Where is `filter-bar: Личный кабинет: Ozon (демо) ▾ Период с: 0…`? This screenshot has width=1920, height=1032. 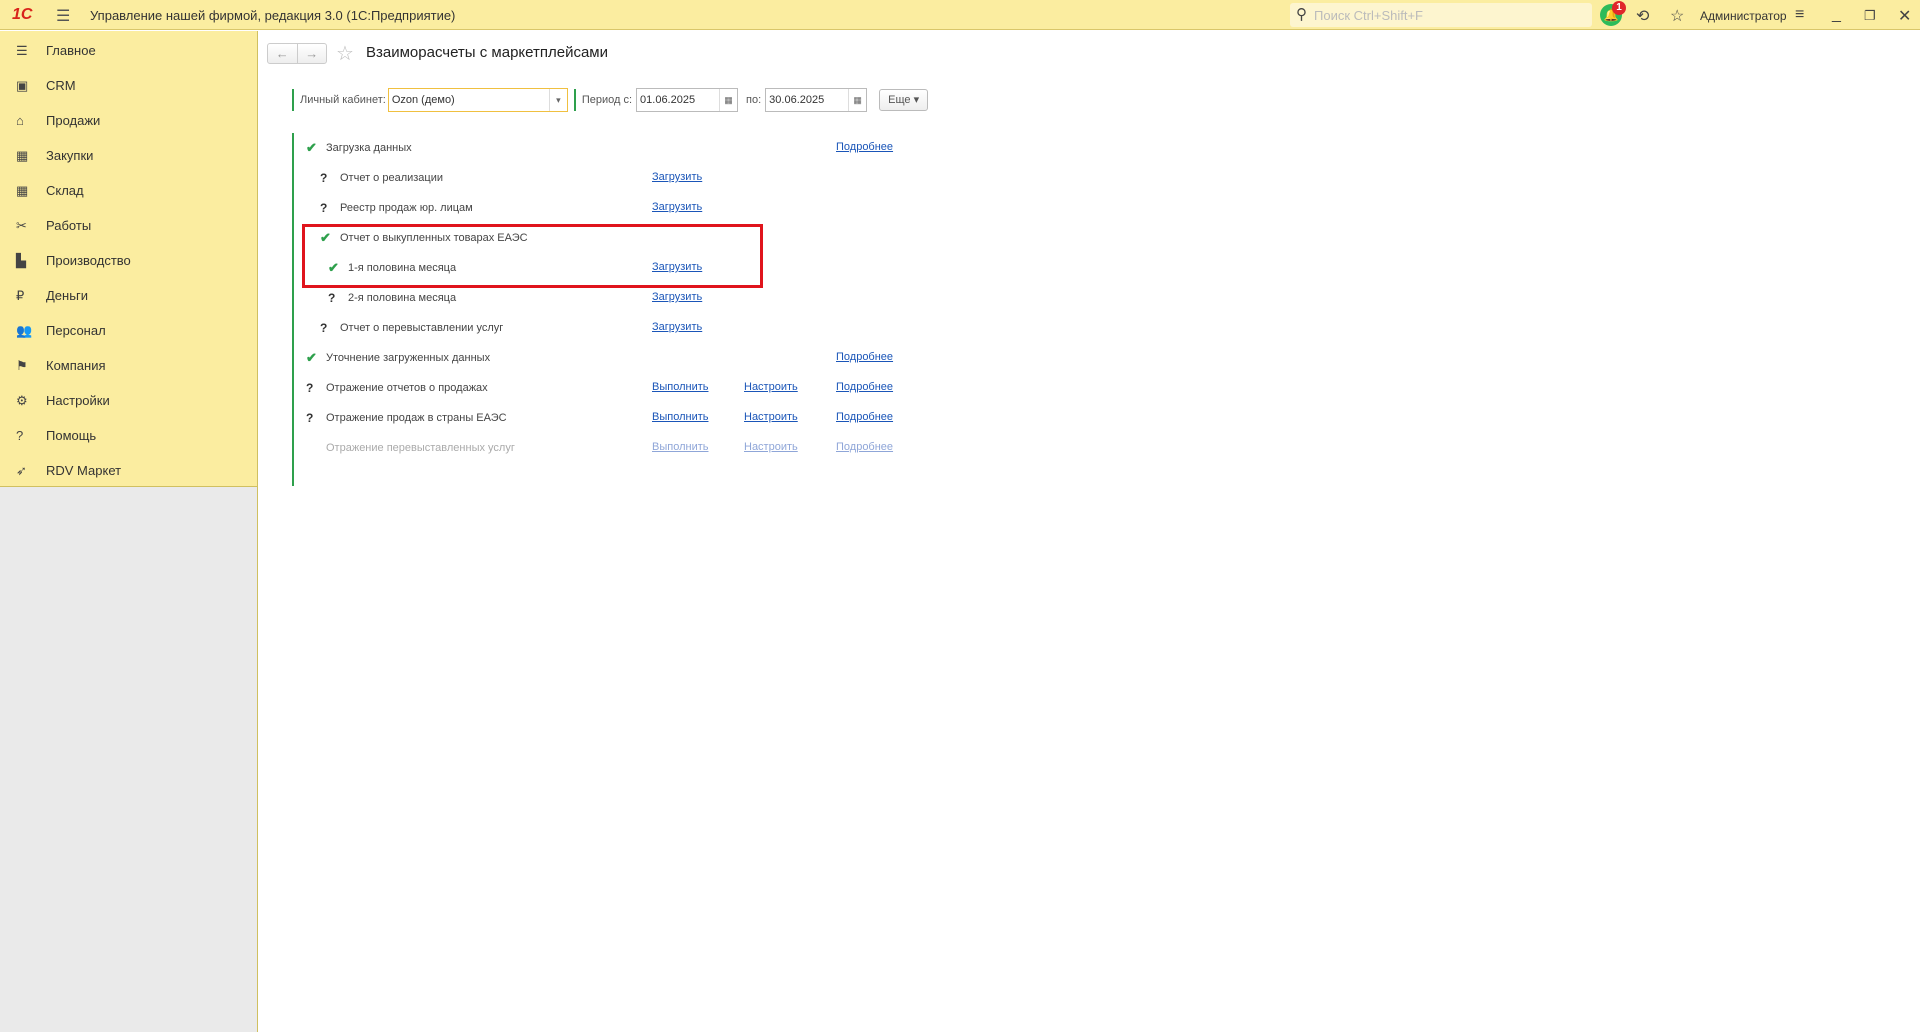
filter-bar: Личный кабинет: Ozon (демо) ▾ Период с: 0… is located at coordinates (610, 100).